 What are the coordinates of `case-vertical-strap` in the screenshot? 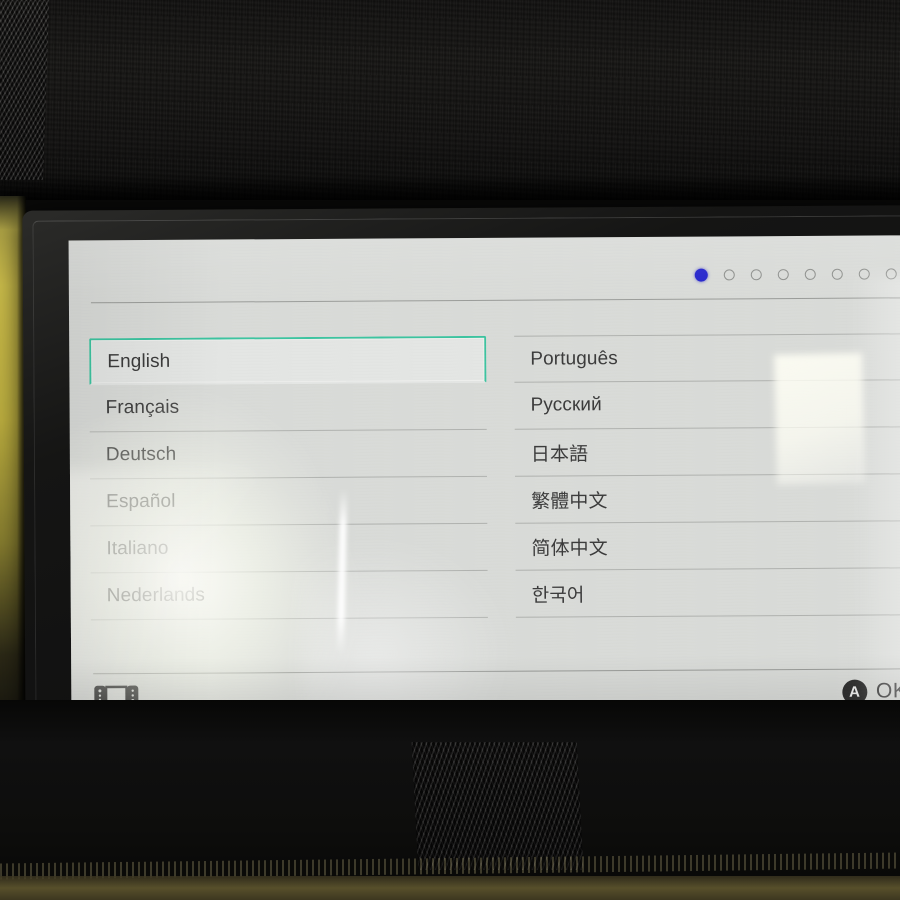 It's located at (497, 806).